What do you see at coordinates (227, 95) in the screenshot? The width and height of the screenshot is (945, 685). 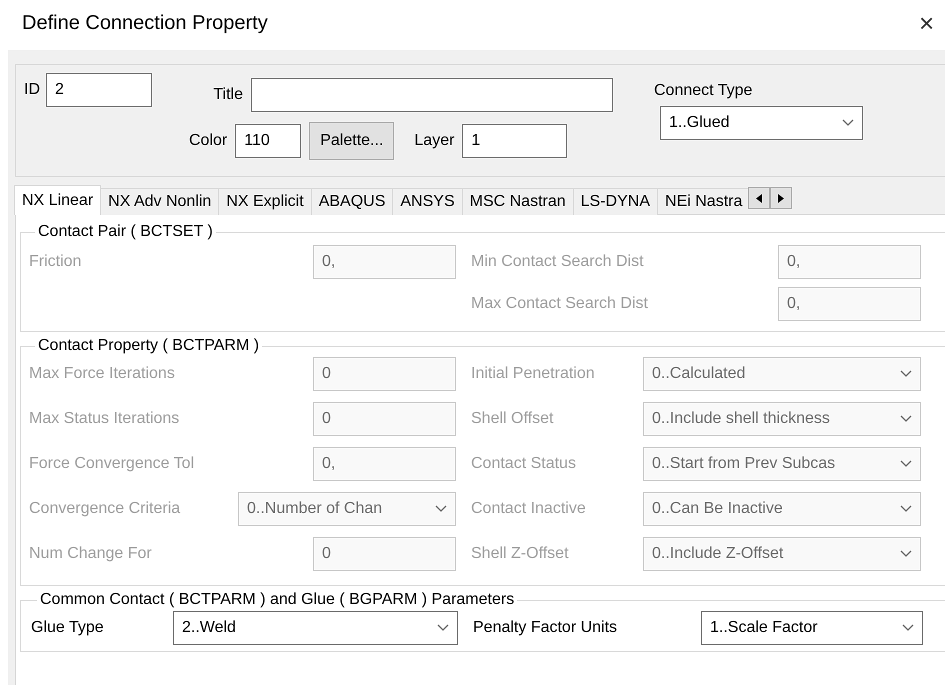 I see `field-label: Title` at bounding box center [227, 95].